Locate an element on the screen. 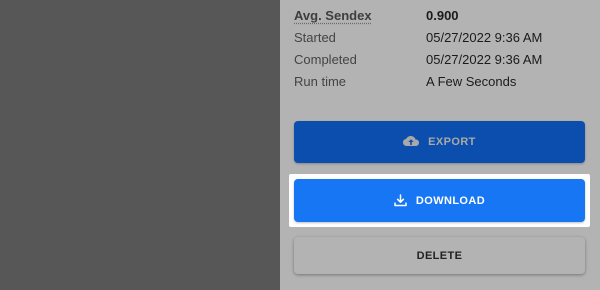  export-button: EXPORT is located at coordinates (439, 142).